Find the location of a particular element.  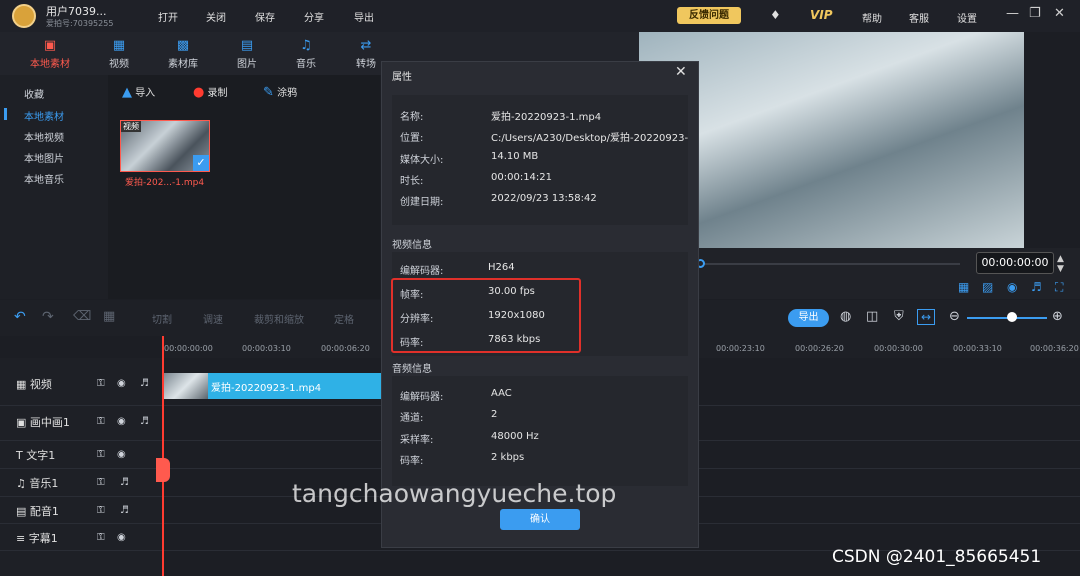

ruler-tick: 00:00:30:00 is located at coordinates (898, 348).